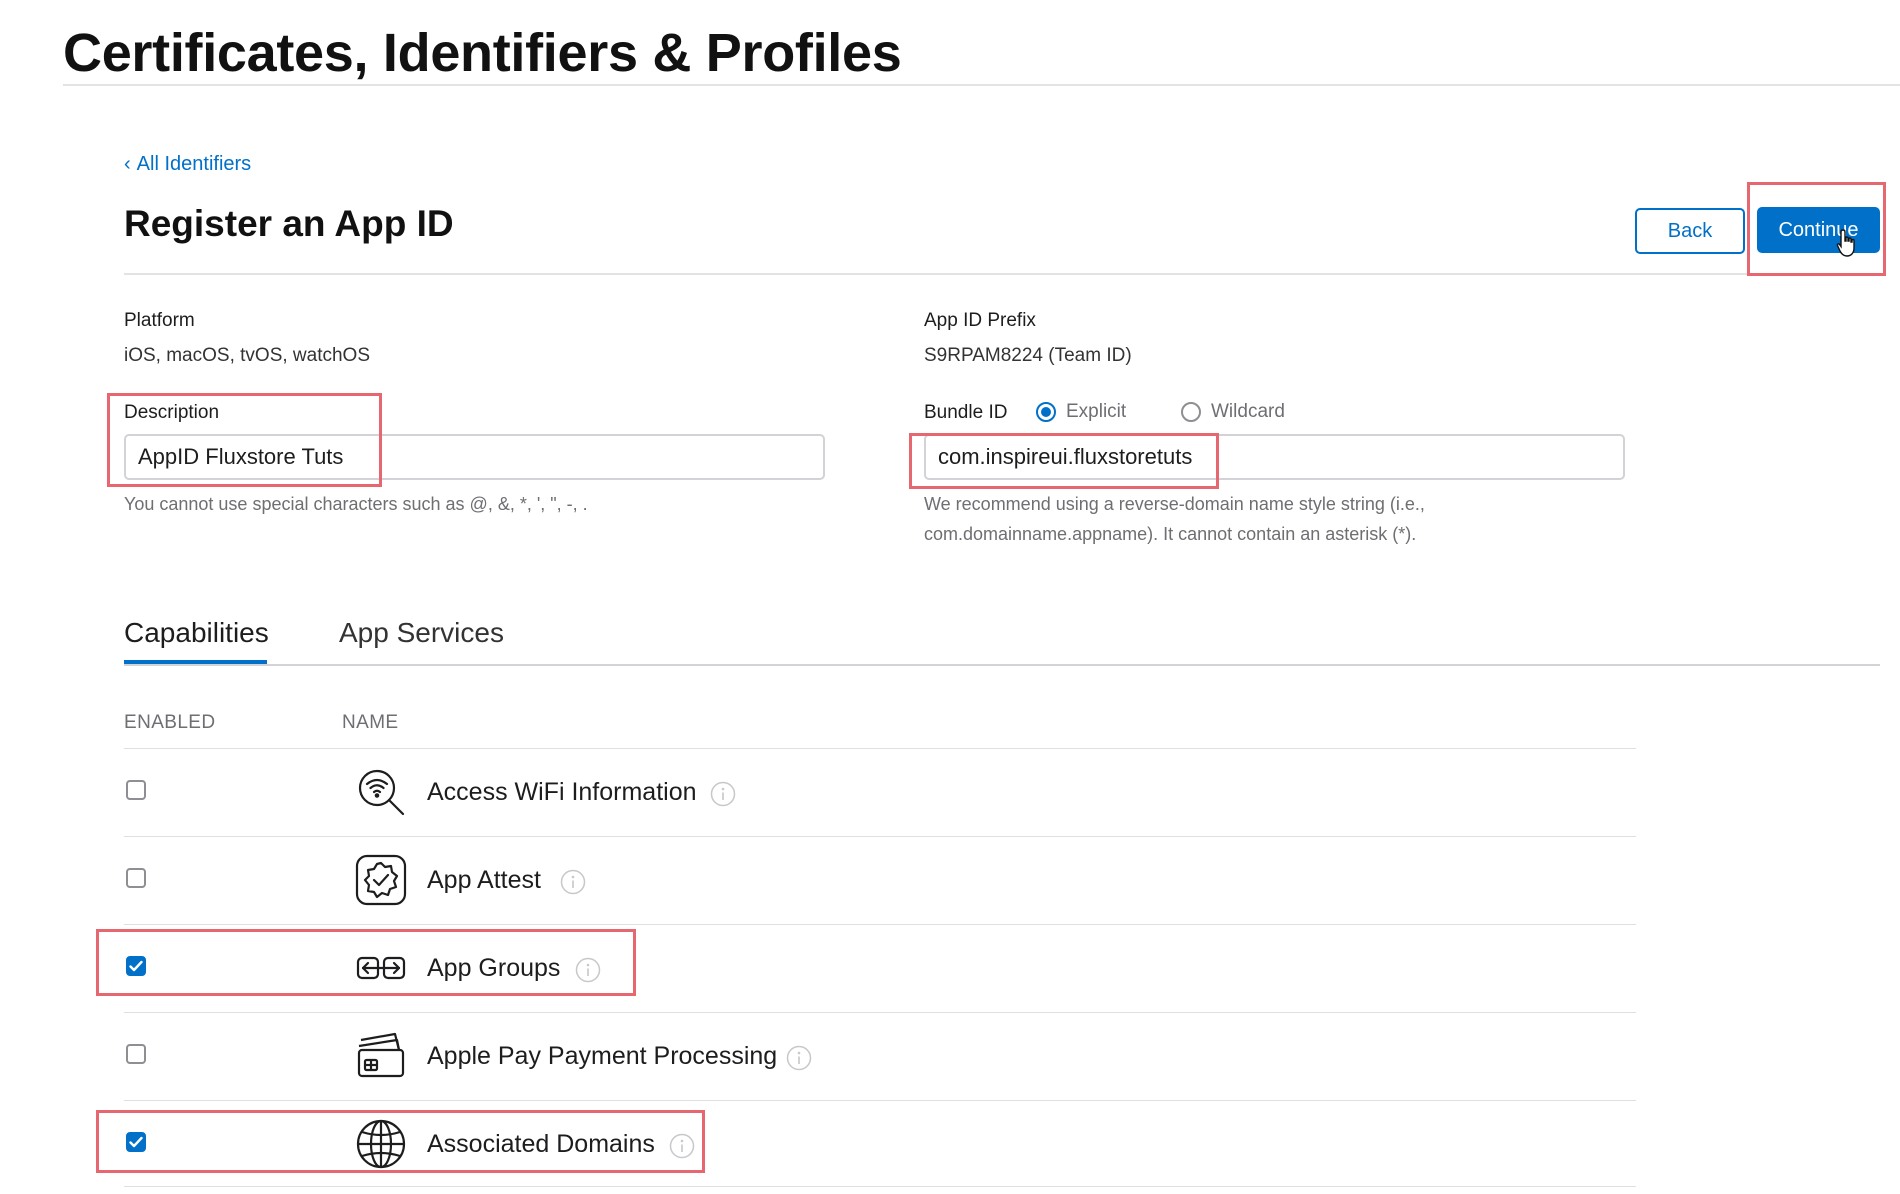 This screenshot has width=1900, height=1194. I want to click on header-divider, so click(981, 85).